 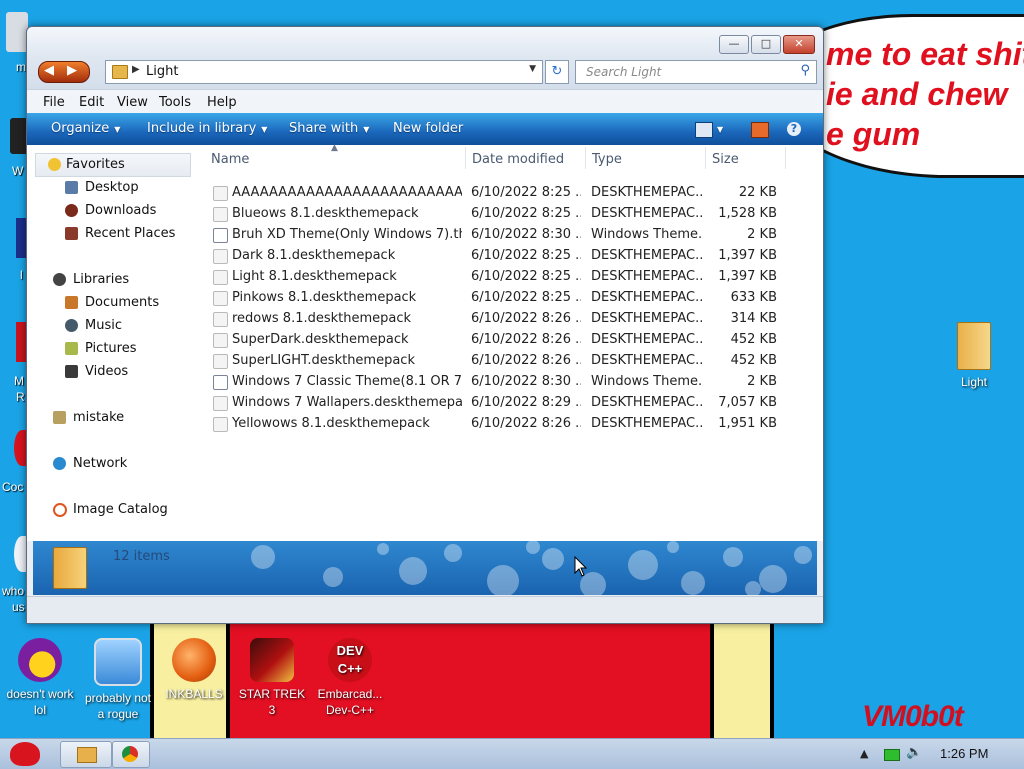 What do you see at coordinates (799, 44) in the screenshot?
I see `close-button: ✕` at bounding box center [799, 44].